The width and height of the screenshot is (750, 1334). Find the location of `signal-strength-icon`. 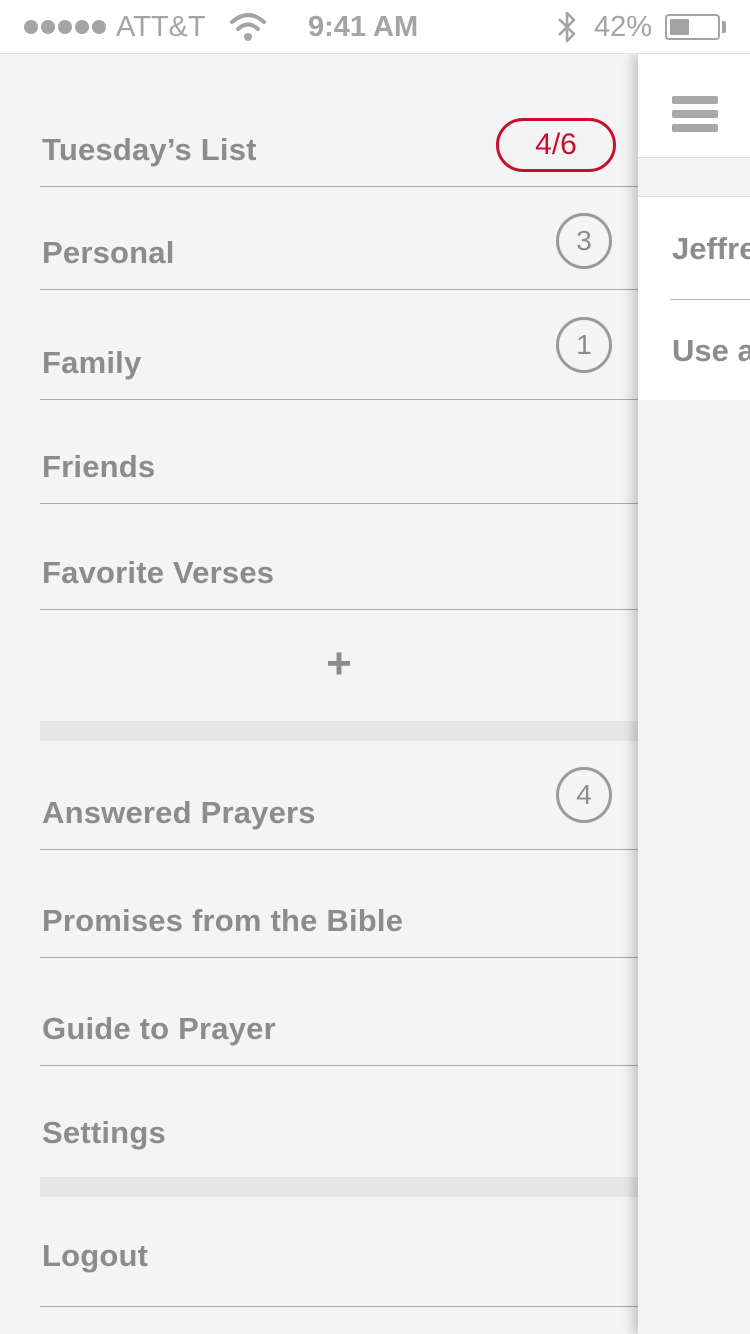

signal-strength-icon is located at coordinates (65, 27).